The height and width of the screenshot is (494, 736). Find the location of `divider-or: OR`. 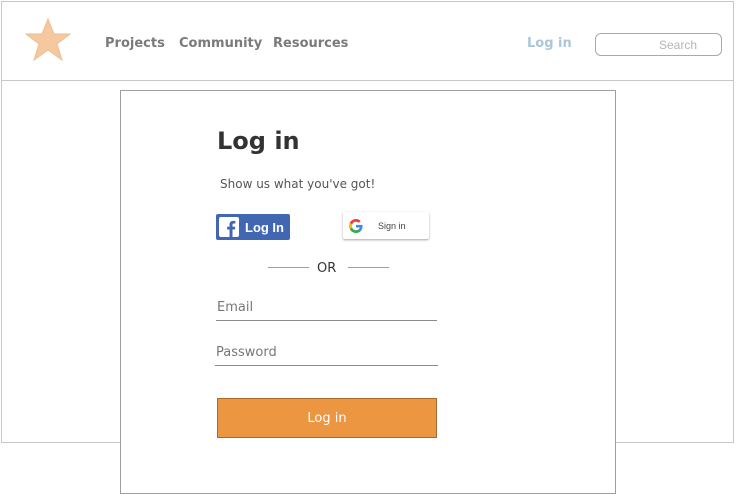

divider-or: OR is located at coordinates (327, 268).